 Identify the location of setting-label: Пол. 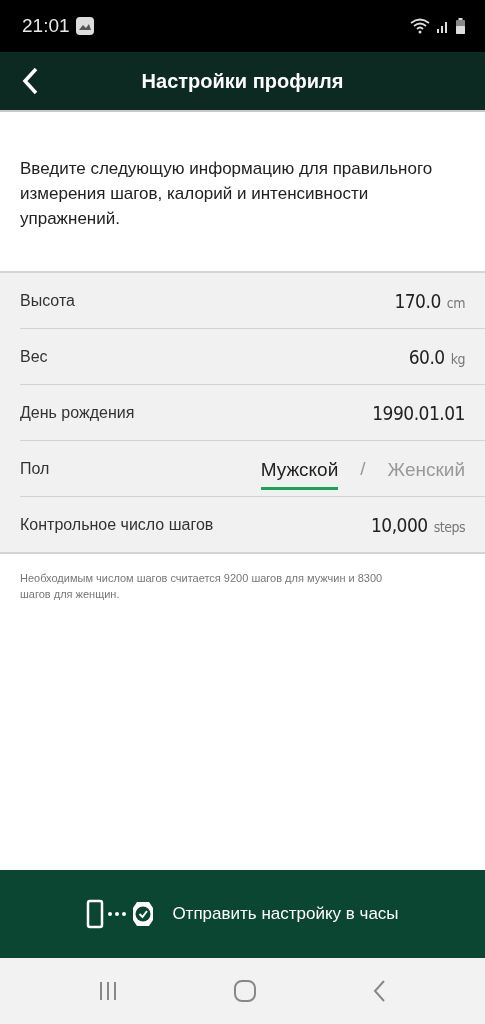
(35, 468).